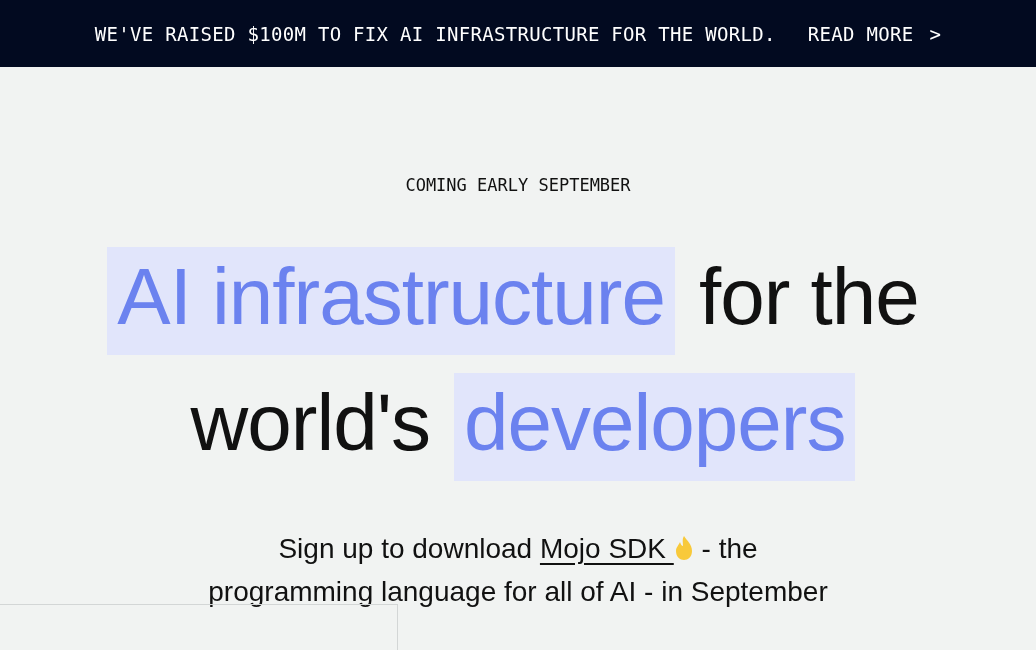  What do you see at coordinates (435, 33) in the screenshot?
I see `announcement-text: WE'VE RAISED $100M TO FIX AI INFRASTRUCTURE FOR THE WORLD.` at bounding box center [435, 33].